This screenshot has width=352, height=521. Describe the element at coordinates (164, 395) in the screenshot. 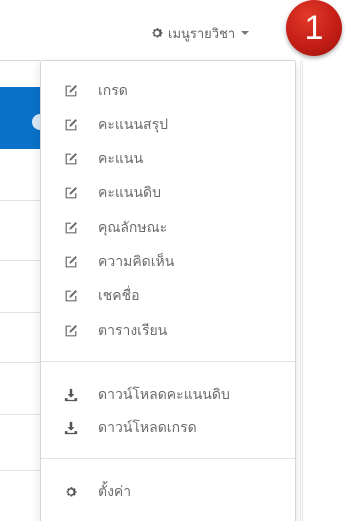

I see `menu-item-label: ดาวน์โหลดคะแนนดิบ` at that location.